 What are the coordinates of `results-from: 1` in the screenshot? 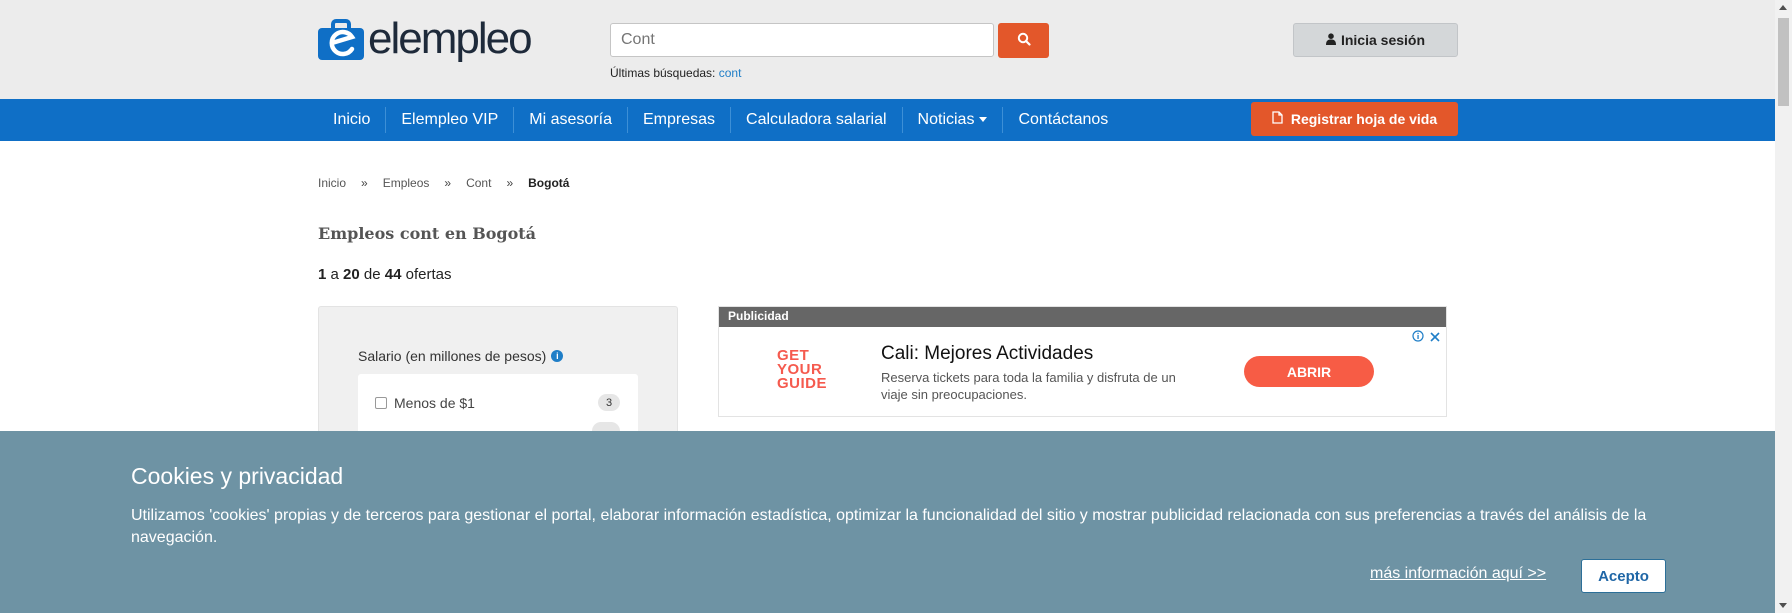 It's located at (322, 274).